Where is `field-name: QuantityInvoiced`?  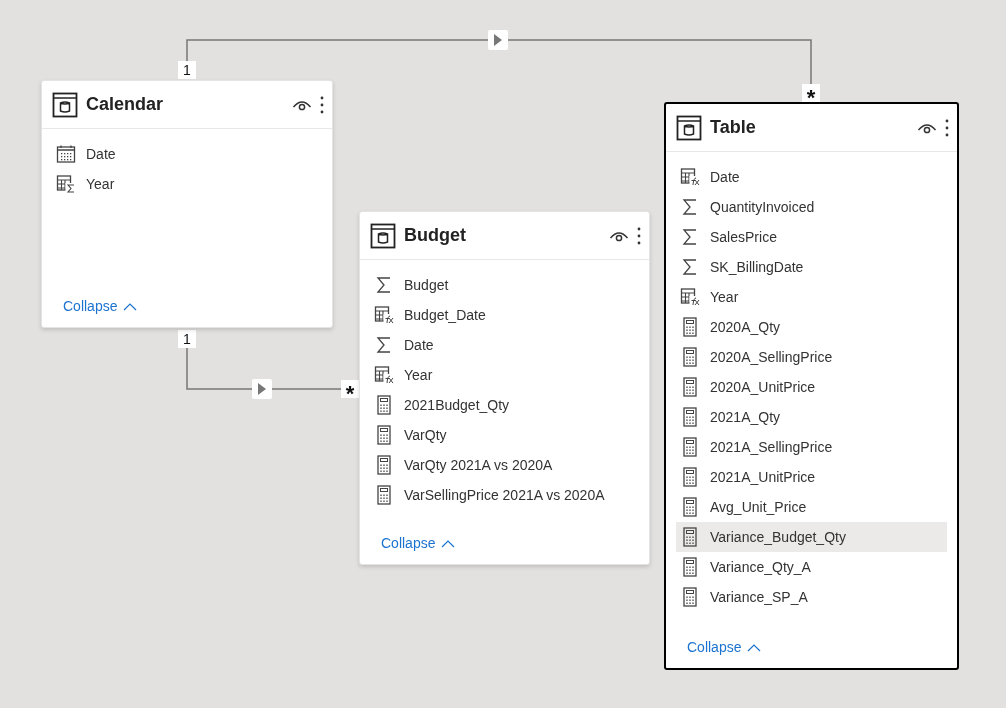
field-name: QuantityInvoiced is located at coordinates (762, 207).